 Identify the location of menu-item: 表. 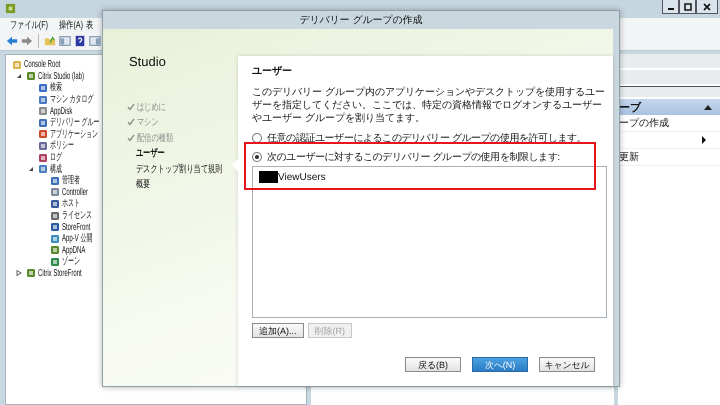
(90, 25).